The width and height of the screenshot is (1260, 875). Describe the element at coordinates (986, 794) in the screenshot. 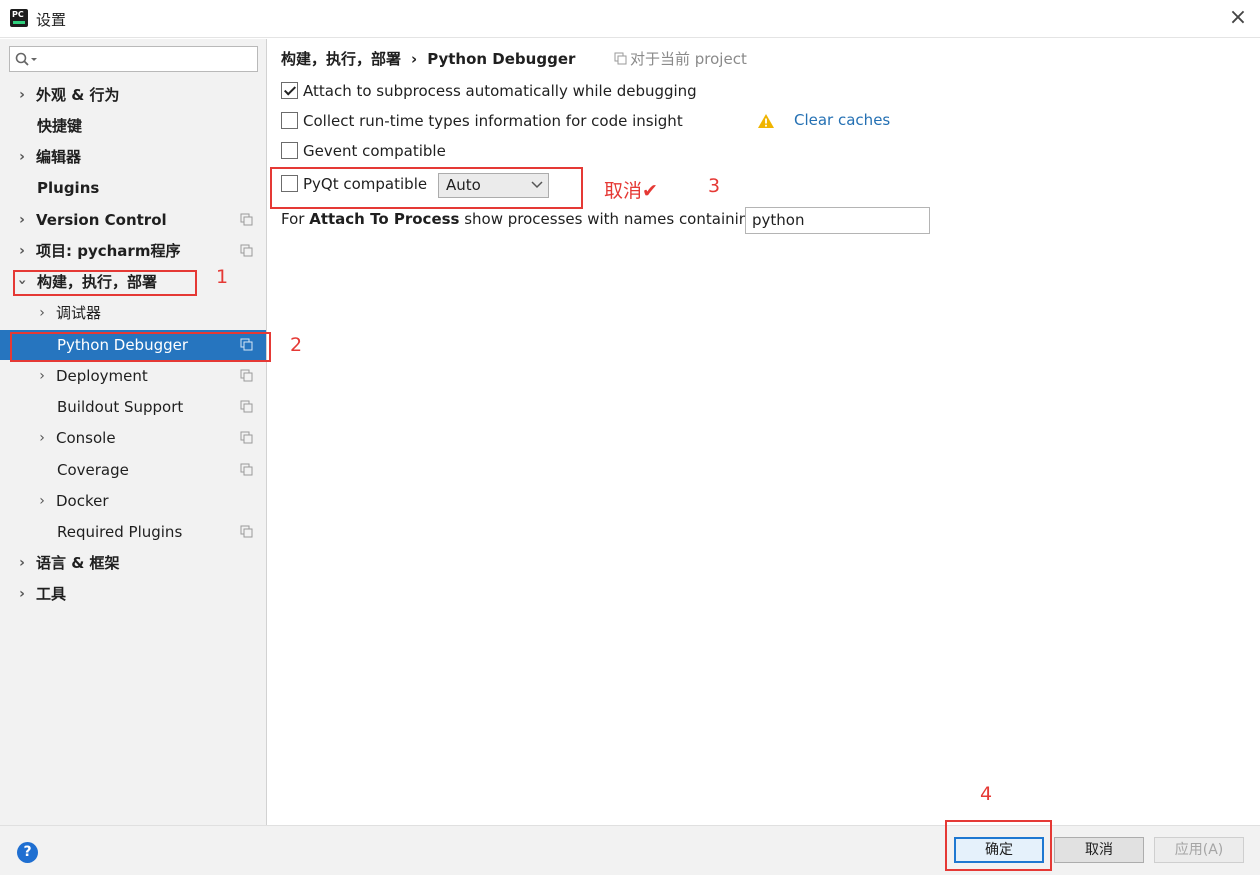

I see `annotation-number-4: 4` at that location.